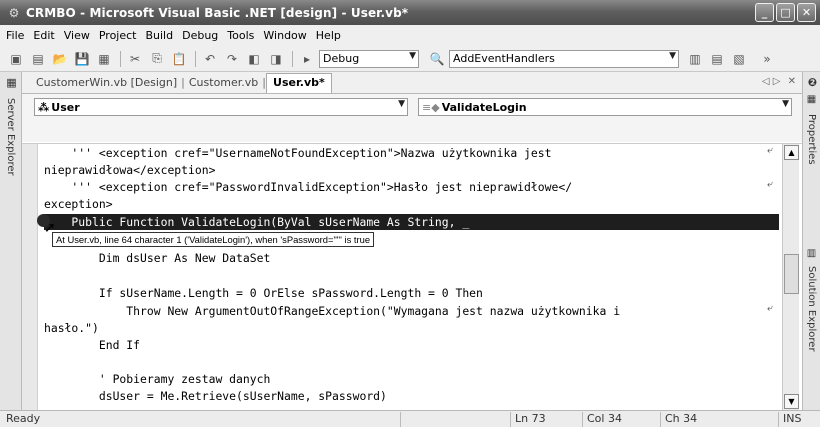 This screenshot has height=427, width=820. I want to click on solution-config-value: Debug, so click(341, 58).